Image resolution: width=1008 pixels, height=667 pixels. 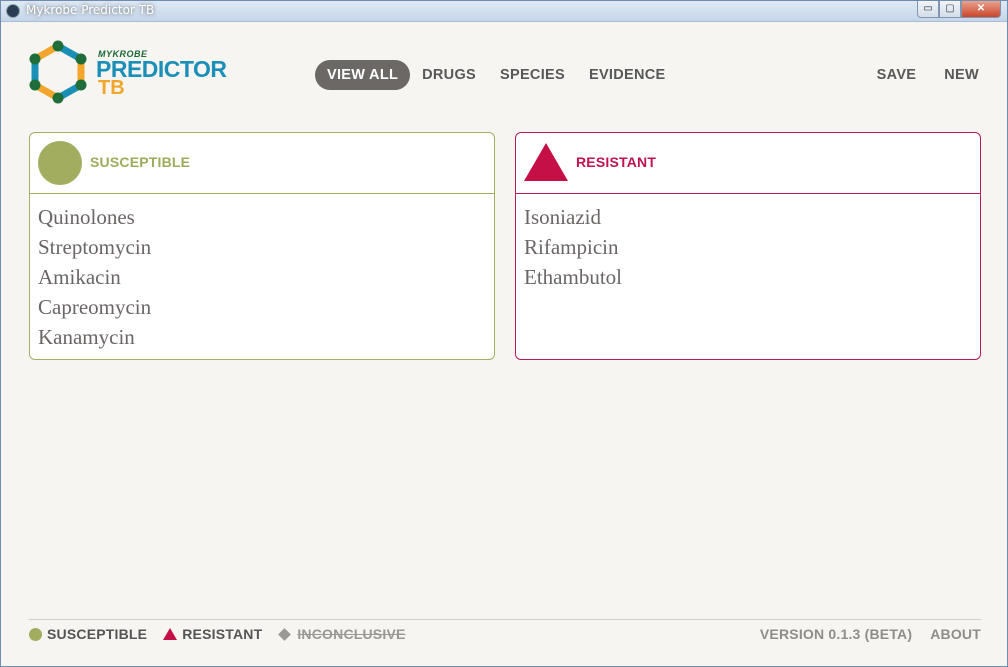 What do you see at coordinates (86, 217) in the screenshot?
I see `drug-item: Quinolones` at bounding box center [86, 217].